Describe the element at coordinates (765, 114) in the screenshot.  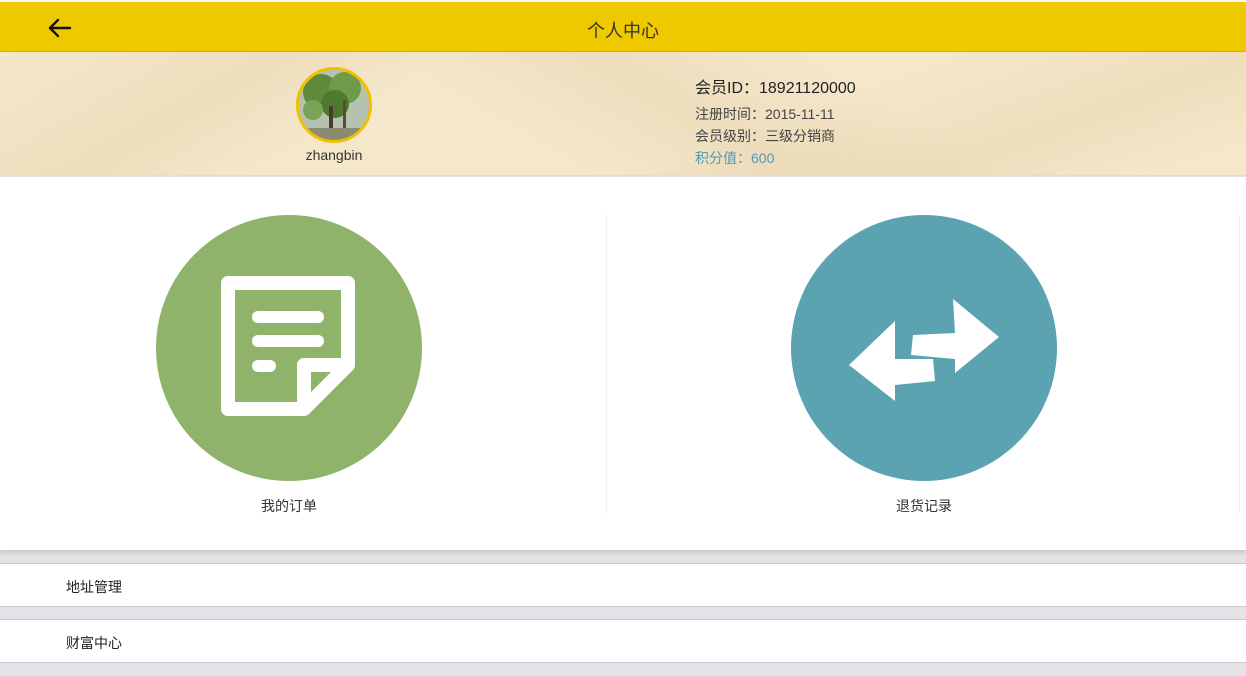
I see `register-date: 注册时间：2015-11-11` at that location.